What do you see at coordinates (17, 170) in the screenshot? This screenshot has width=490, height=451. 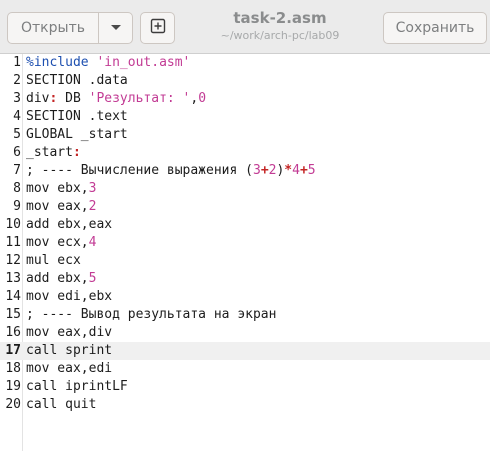 I see `line-number: 7` at bounding box center [17, 170].